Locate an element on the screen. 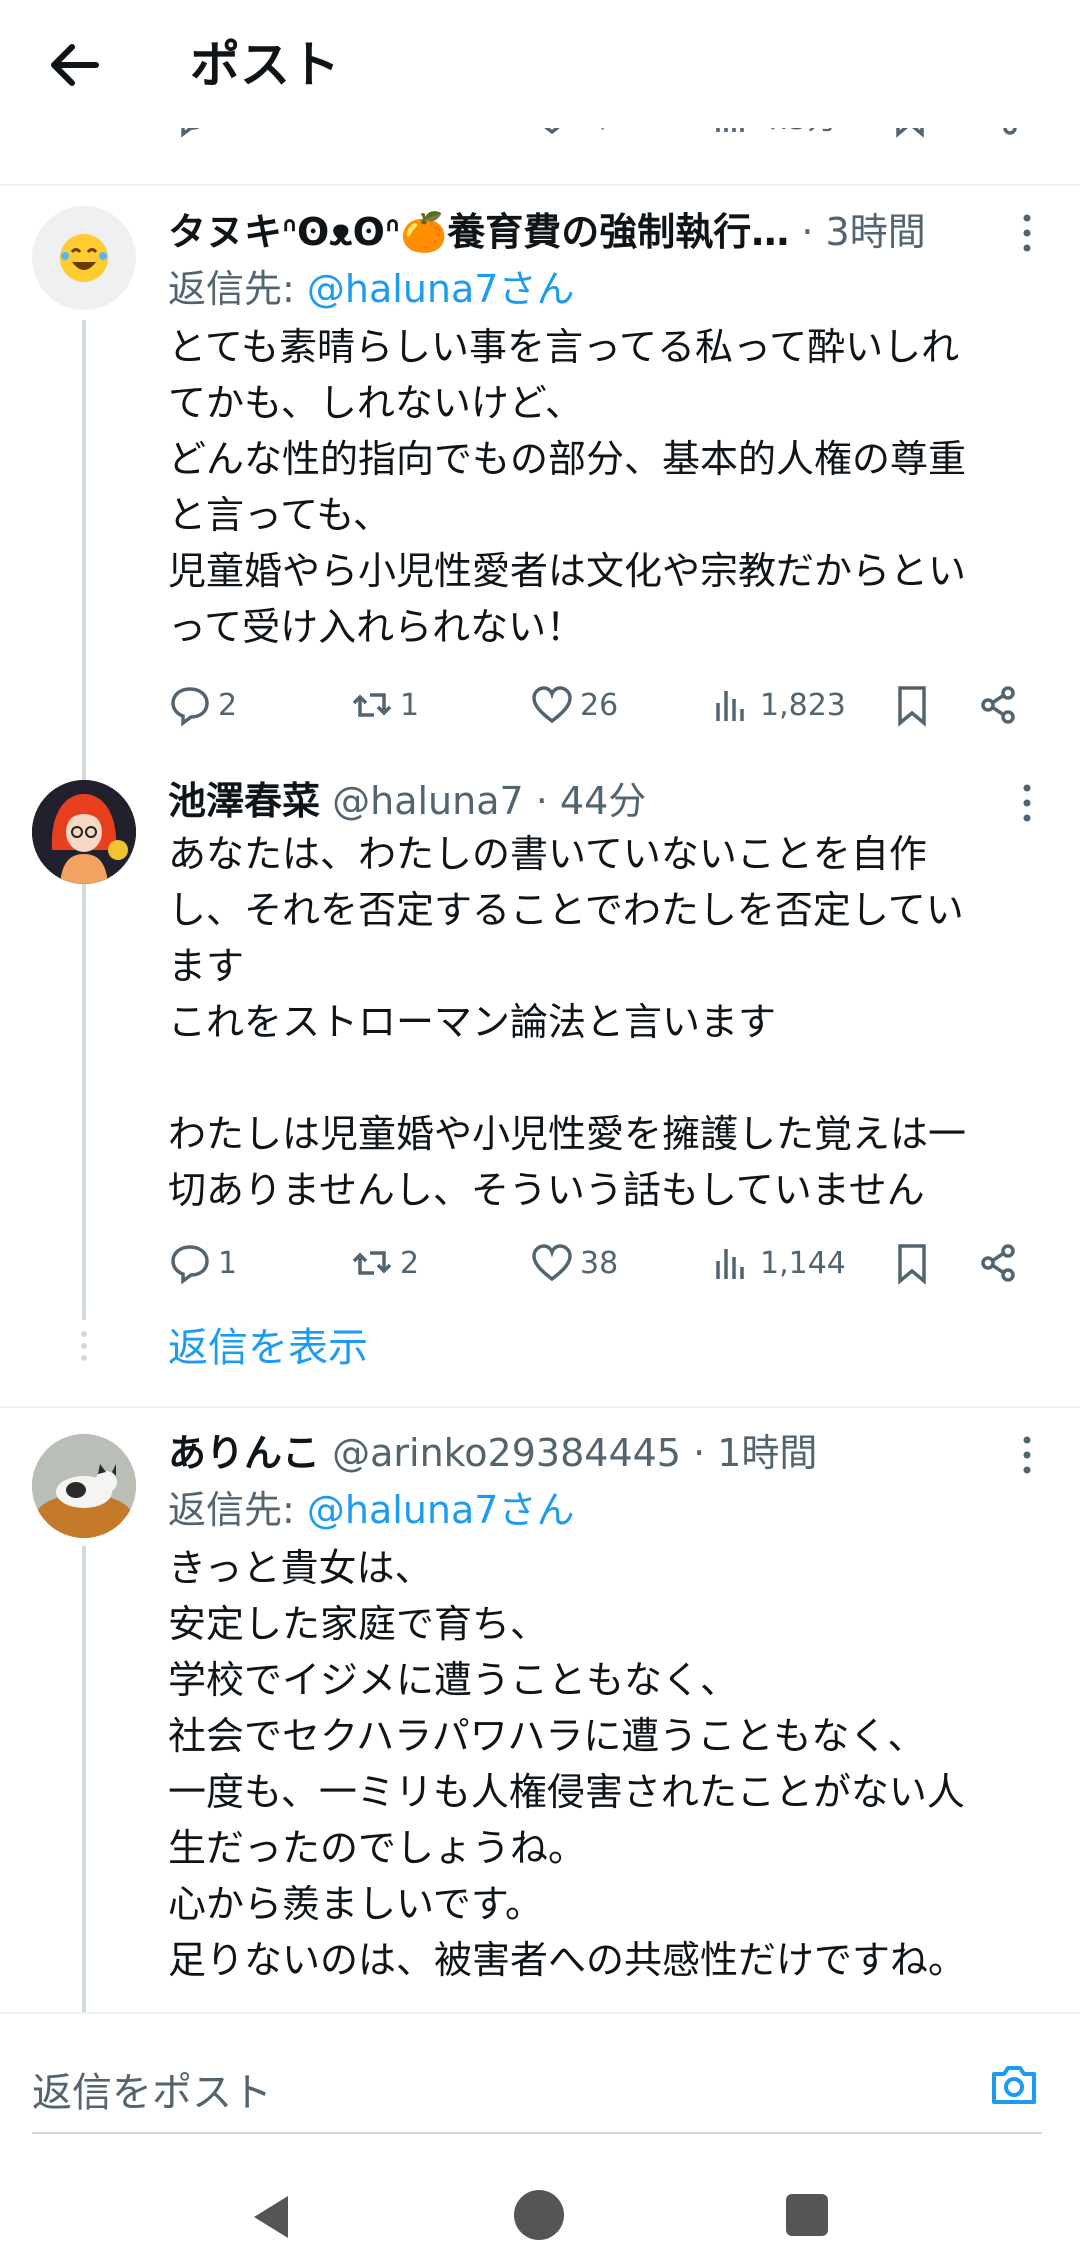  reply-count: 1 is located at coordinates (228, 1263).